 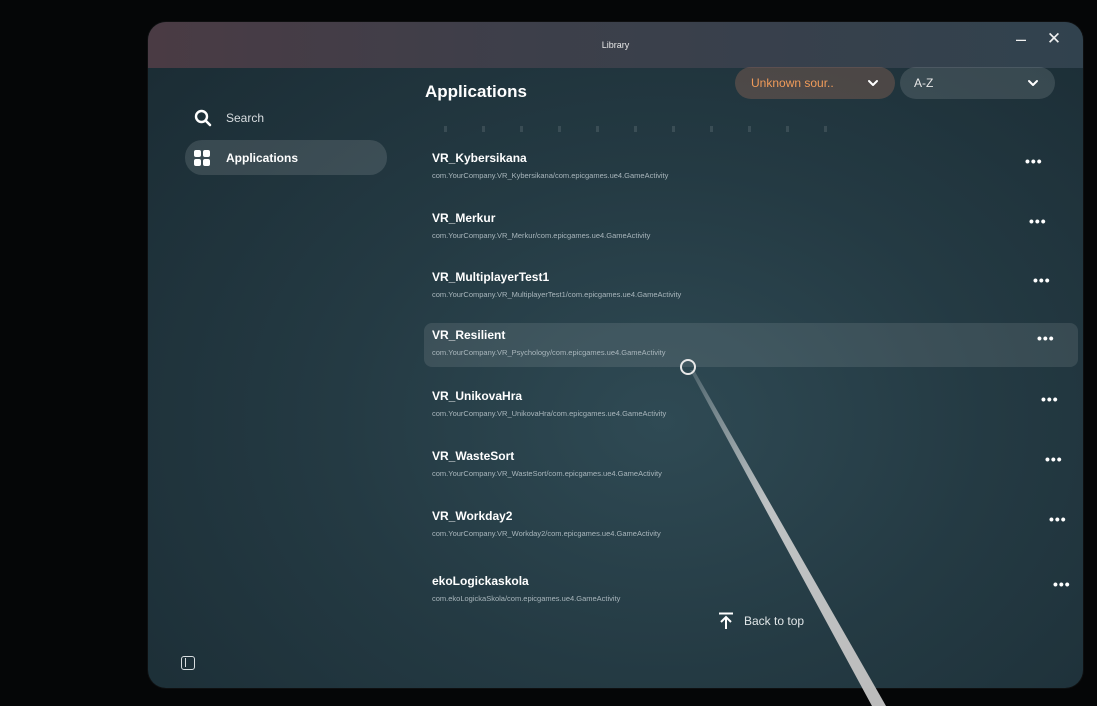 I want to click on sidebar-item-applications: Applications, so click(x=286, y=157).